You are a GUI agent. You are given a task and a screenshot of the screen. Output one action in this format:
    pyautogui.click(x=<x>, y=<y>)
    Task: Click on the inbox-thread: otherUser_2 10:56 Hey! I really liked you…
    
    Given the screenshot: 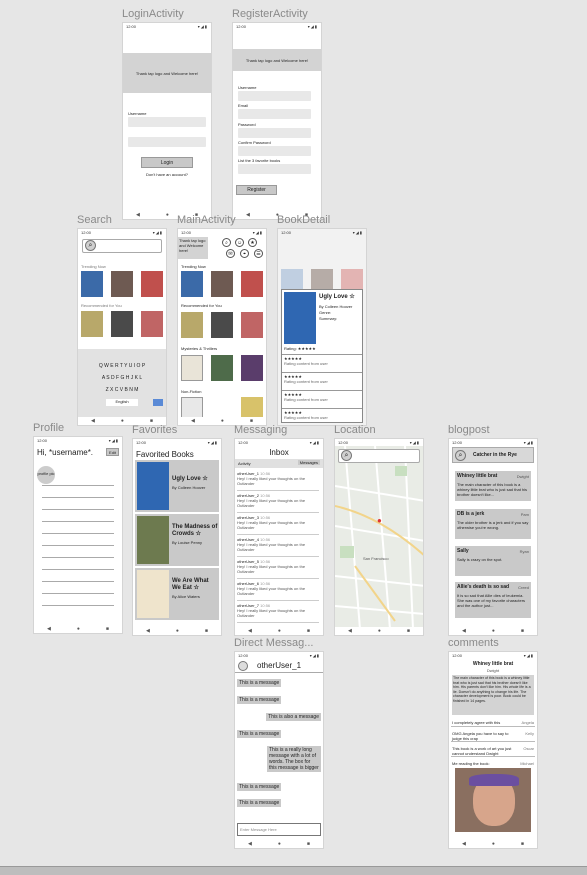 What is the action you would take?
    pyautogui.click(x=278, y=503)
    